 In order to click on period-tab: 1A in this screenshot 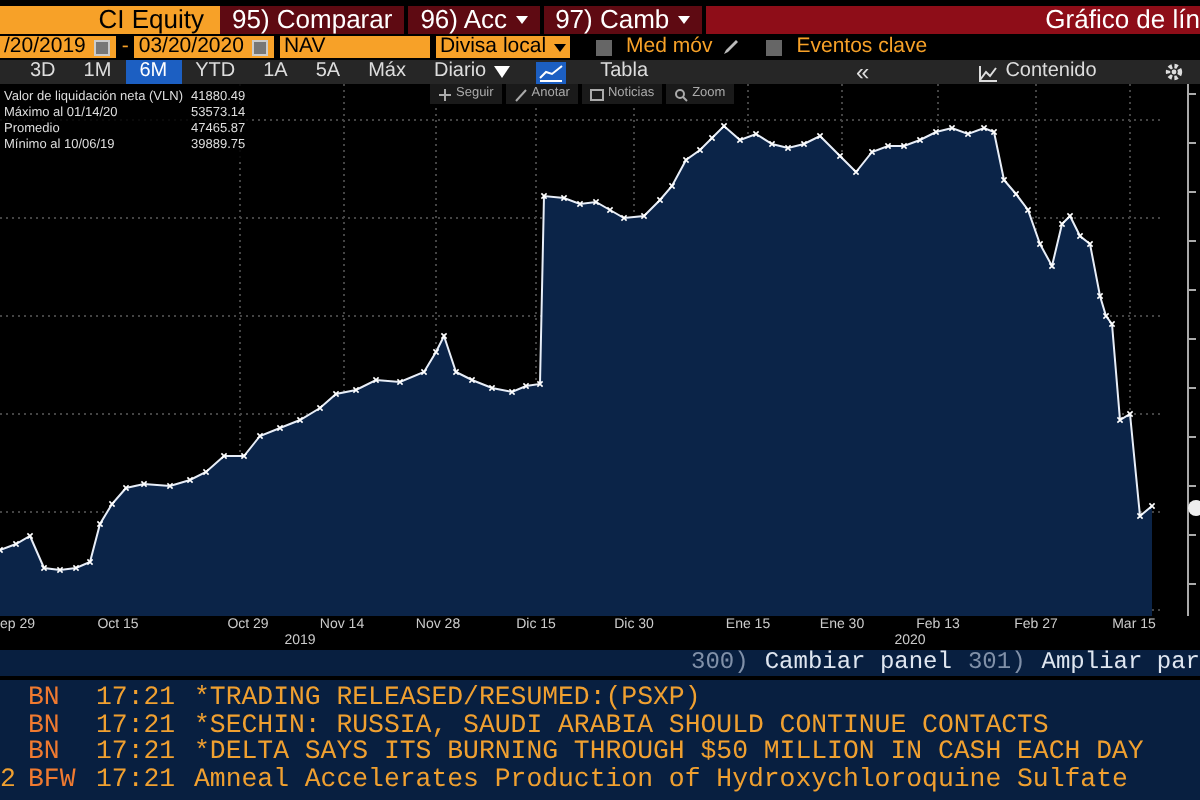, I will do `click(275, 72)`.